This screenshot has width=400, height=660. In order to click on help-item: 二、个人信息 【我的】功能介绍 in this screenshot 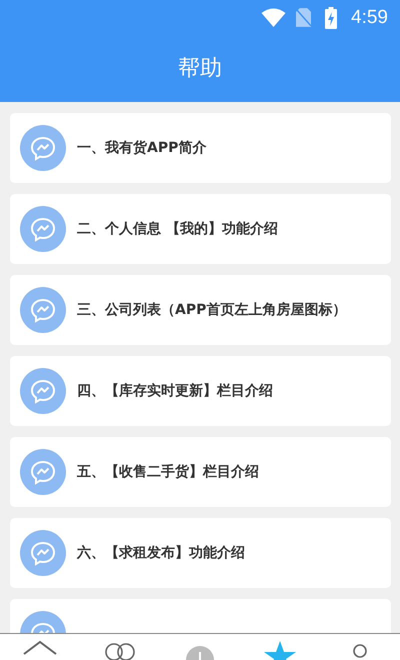, I will do `click(200, 229)`.